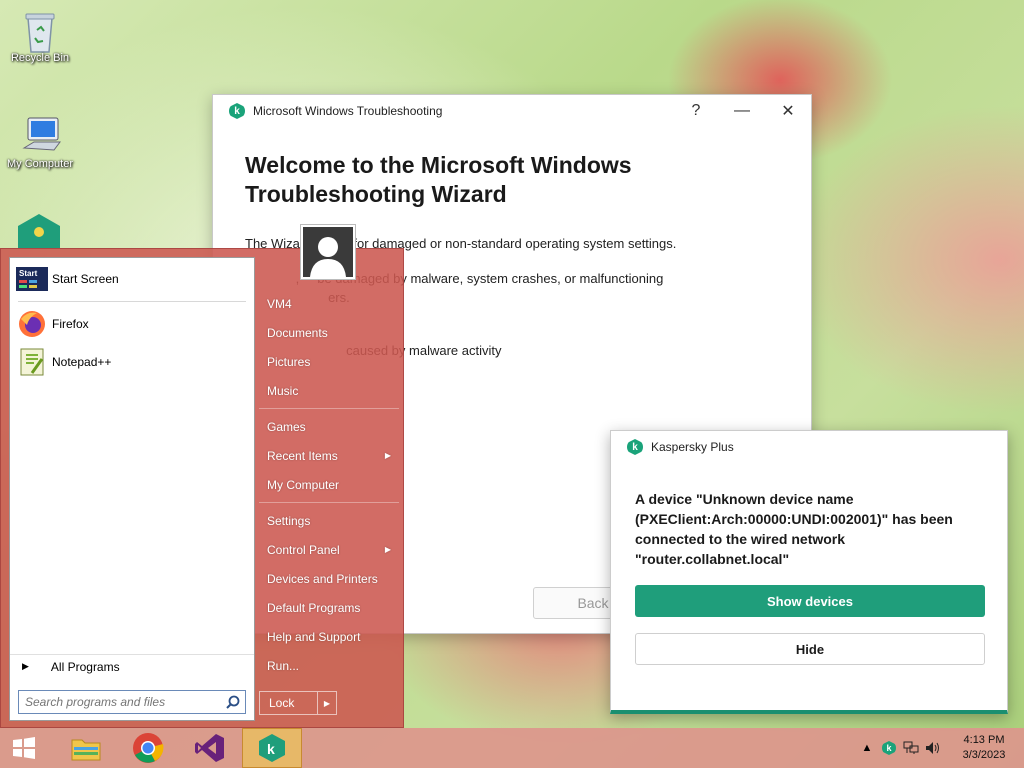 Image resolution: width=1024 pixels, height=768 pixels. Describe the element at coordinates (322, 578) in the screenshot. I see `link-label: Devices and Printers` at that location.